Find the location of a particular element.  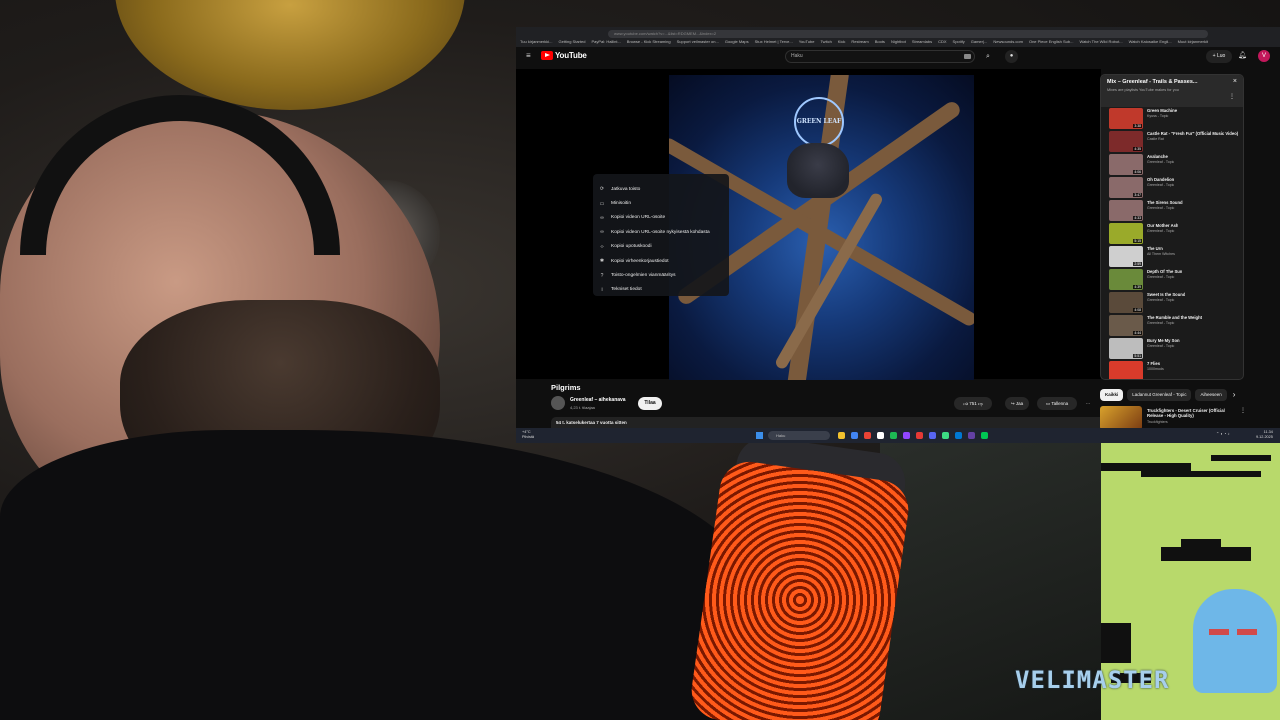

taskbar-search: Haku is located at coordinates (799, 435).